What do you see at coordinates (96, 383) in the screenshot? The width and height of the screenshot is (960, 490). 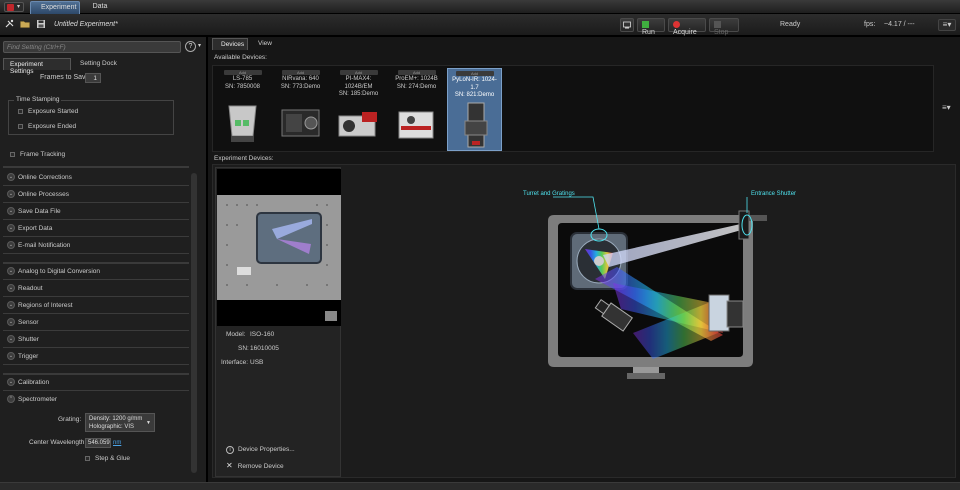 I see `section-calibration: ⌄ Calibration` at bounding box center [96, 383].